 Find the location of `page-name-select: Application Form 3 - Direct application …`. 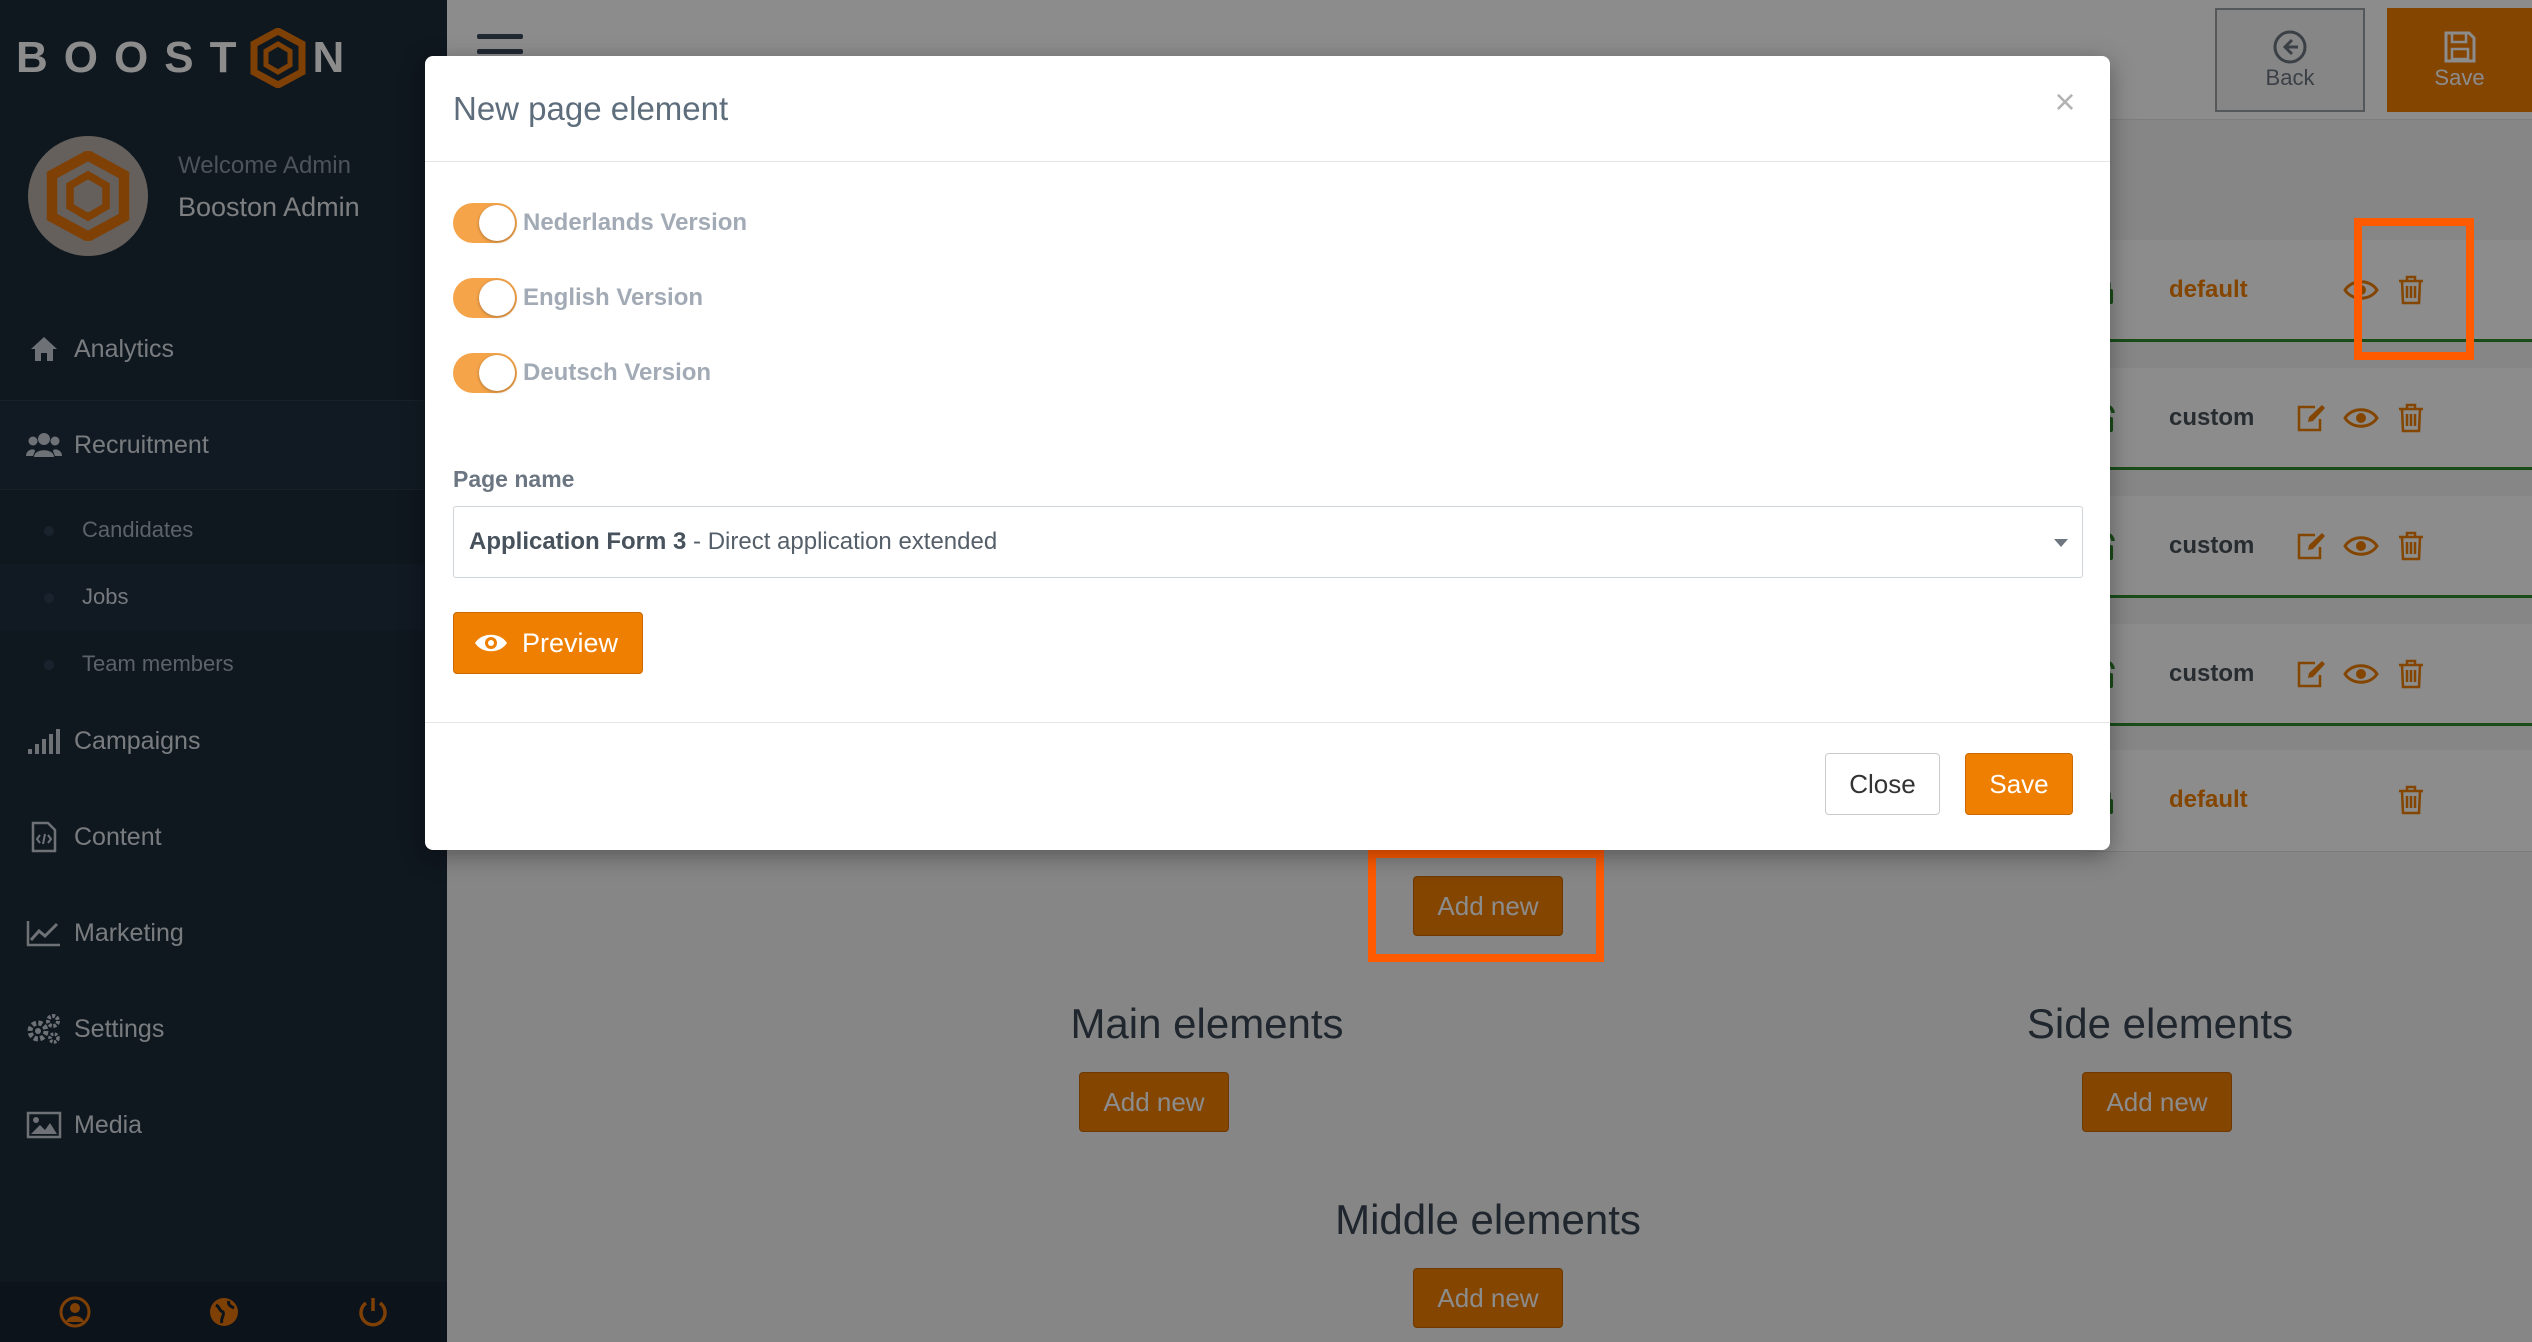

page-name-select: Application Form 3 - Direct application … is located at coordinates (1268, 542).